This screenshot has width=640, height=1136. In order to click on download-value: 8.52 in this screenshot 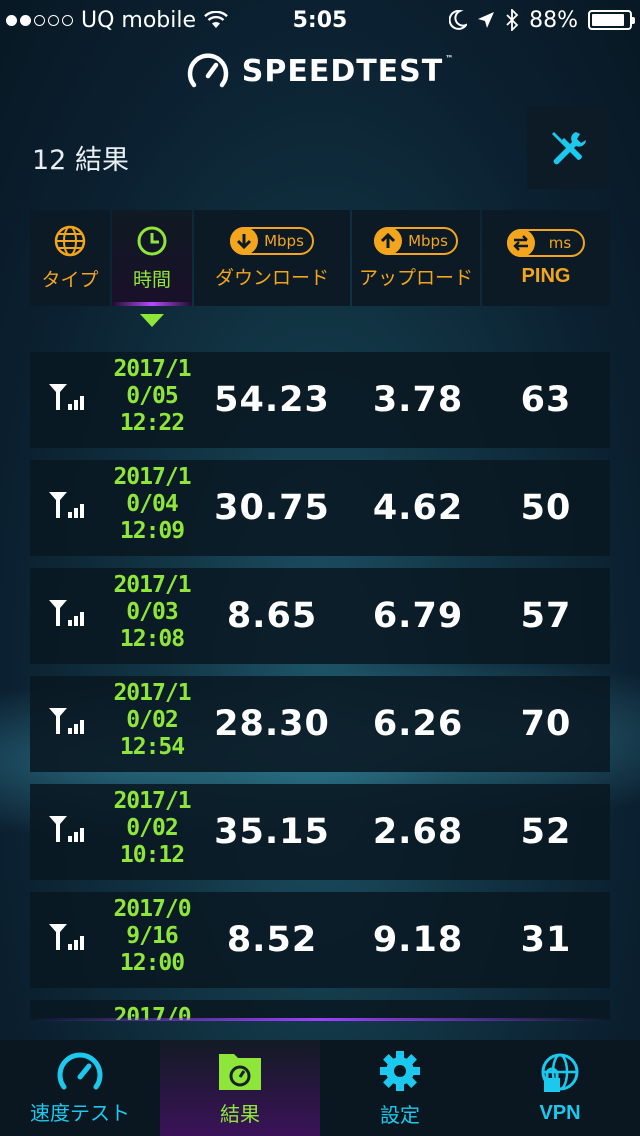, I will do `click(272, 940)`.